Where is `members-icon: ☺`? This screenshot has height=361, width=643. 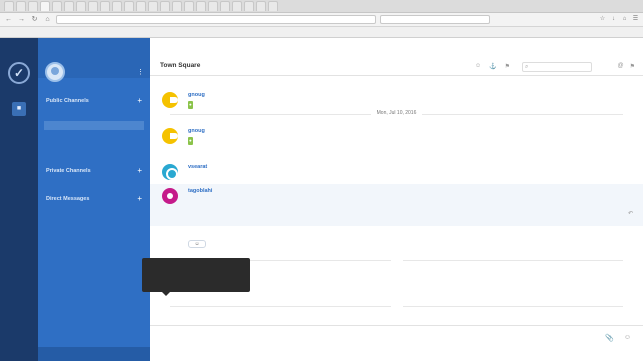 members-icon: ☺ is located at coordinates (478, 66).